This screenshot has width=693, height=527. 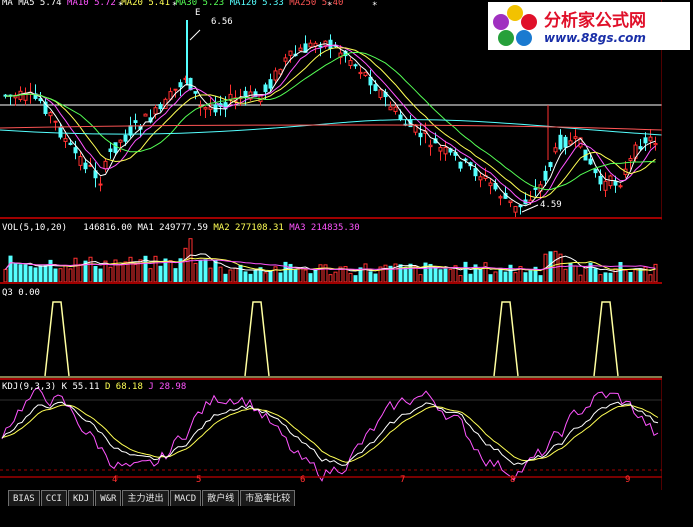 What do you see at coordinates (35, 228) in the screenshot?
I see `vol-title: VOL(5,10,20)` at bounding box center [35, 228].